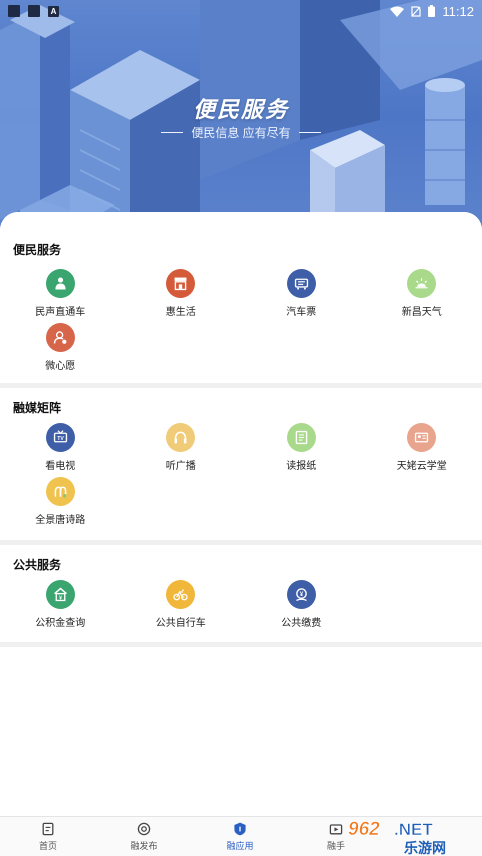  Describe the element at coordinates (60, 366) in the screenshot. I see `service-label: 微心愿` at that location.